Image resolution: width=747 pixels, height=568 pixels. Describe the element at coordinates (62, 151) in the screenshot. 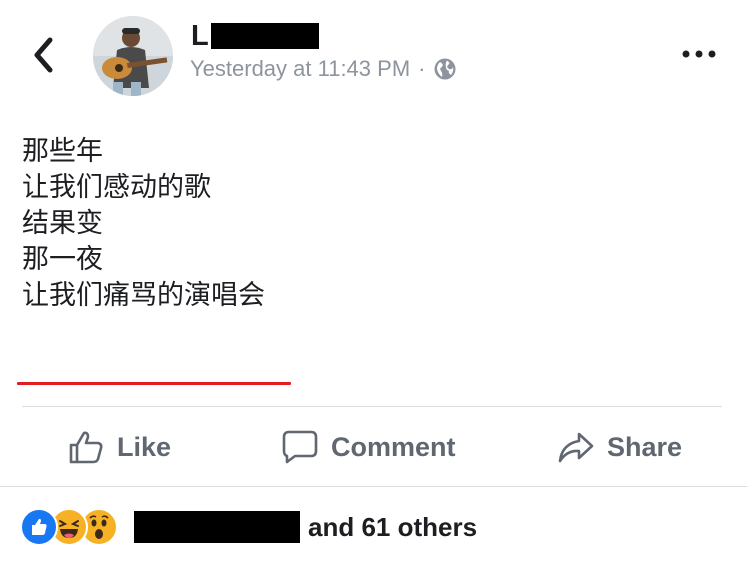

I see `post-line: 那些年` at that location.